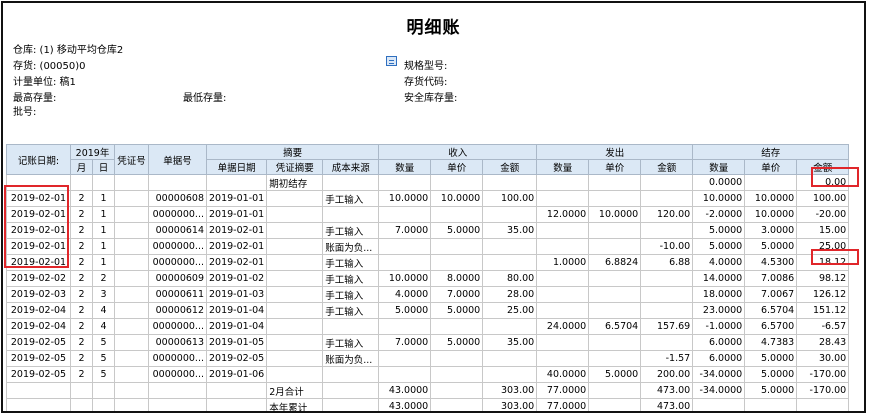 This screenshot has height=416, width=869. Describe the element at coordinates (823, 167) in the screenshot. I see `col-balance-amount: 金额` at that location.